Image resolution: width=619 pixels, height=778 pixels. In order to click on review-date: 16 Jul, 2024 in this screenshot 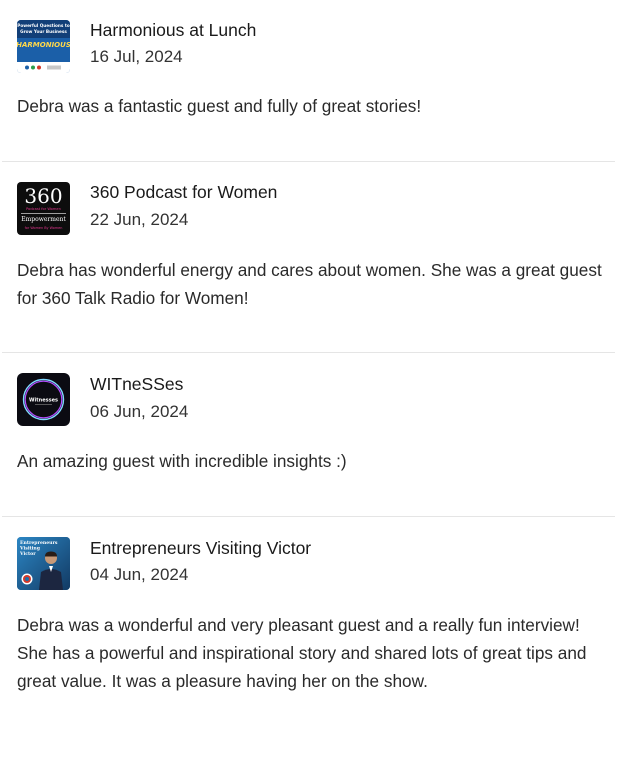, I will do `click(136, 56)`.